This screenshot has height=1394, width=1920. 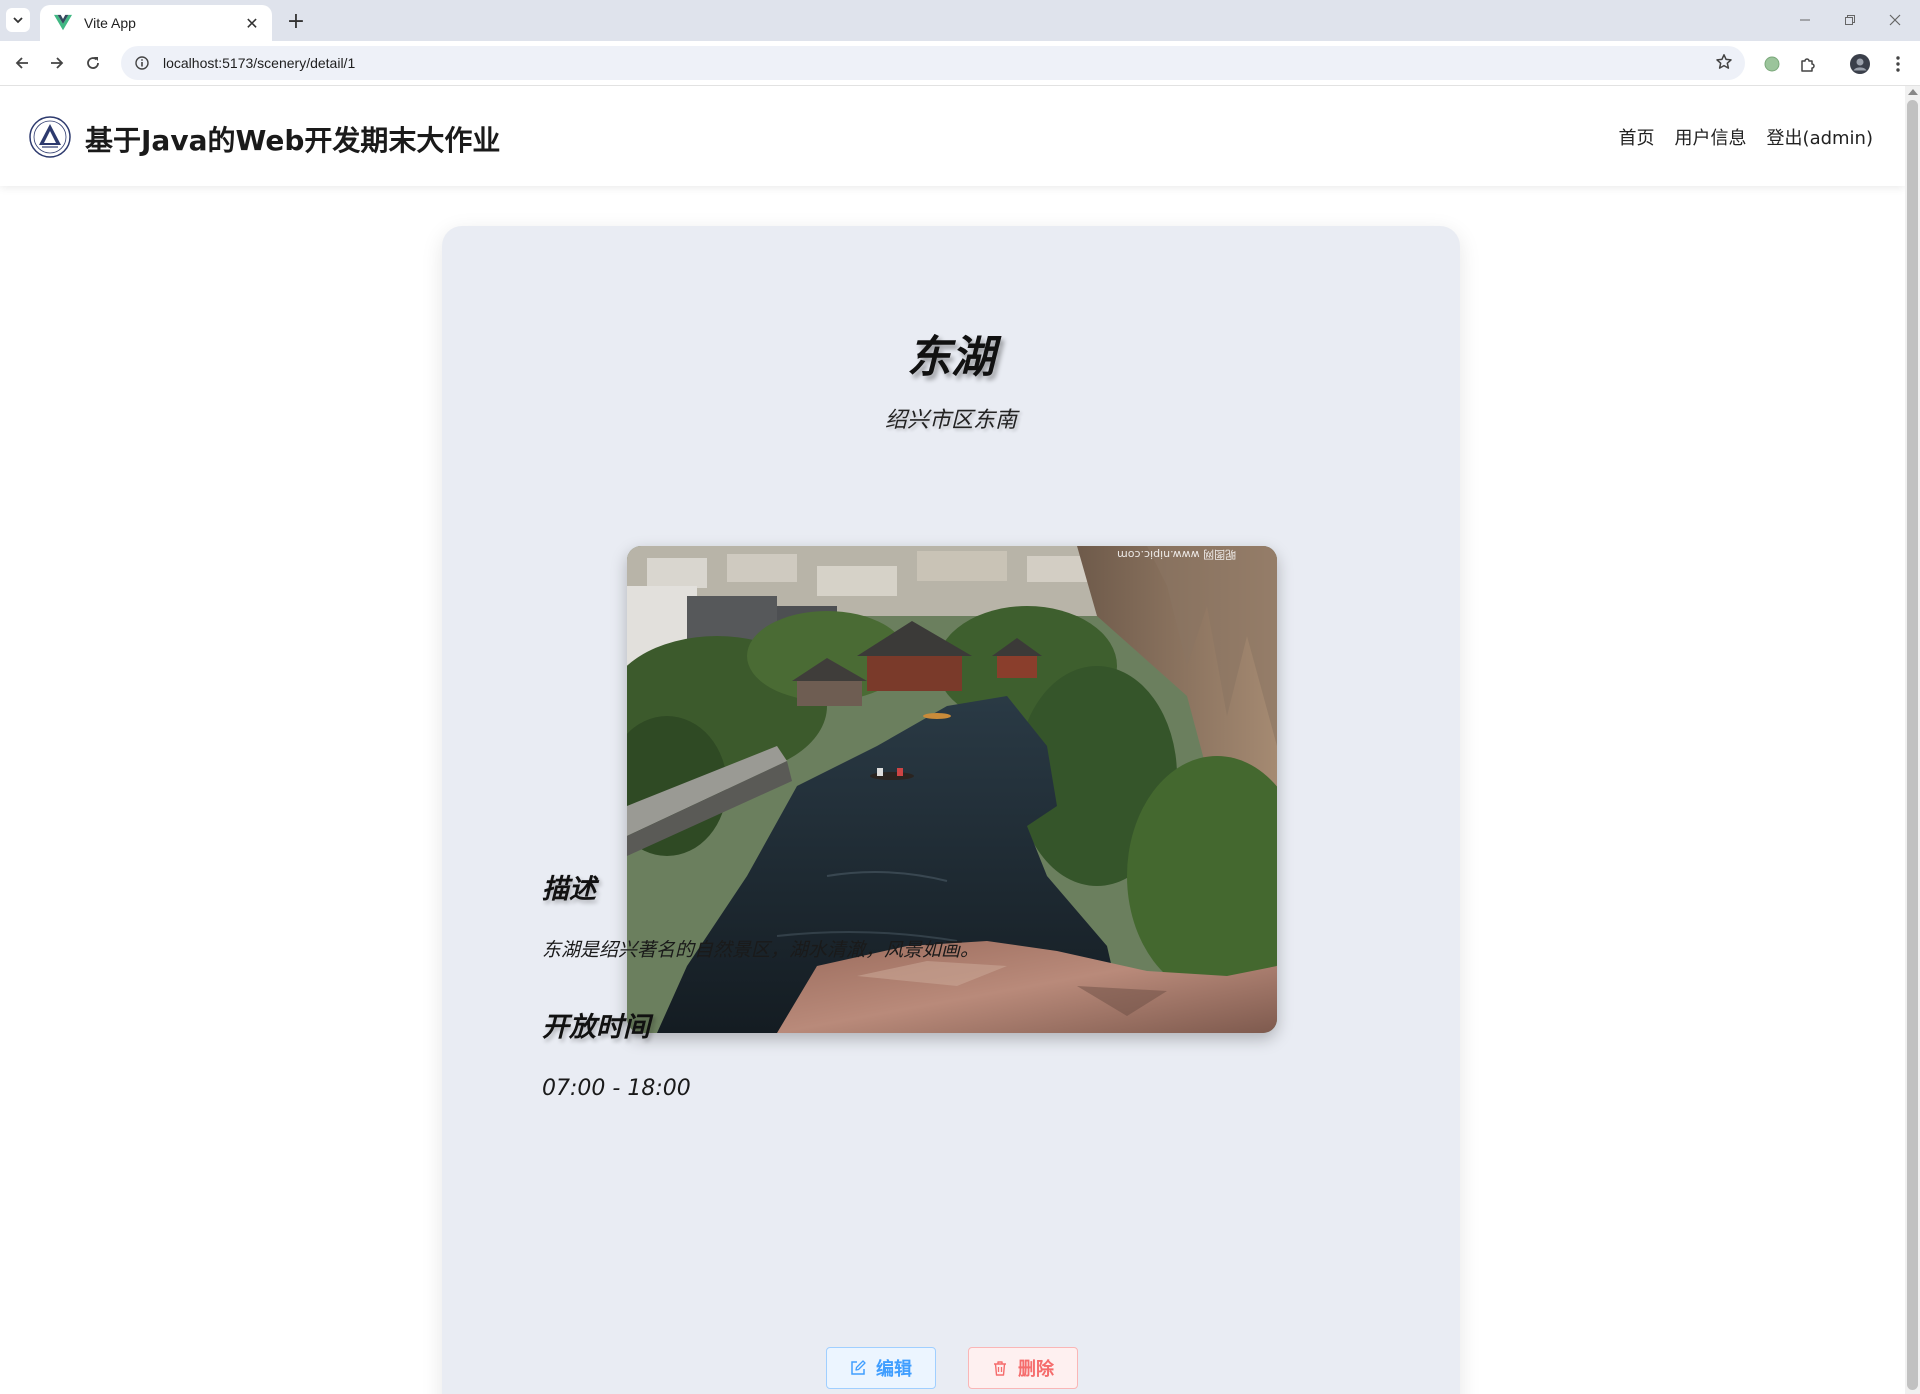 I want to click on minimize-icon, so click(x=1805, y=20).